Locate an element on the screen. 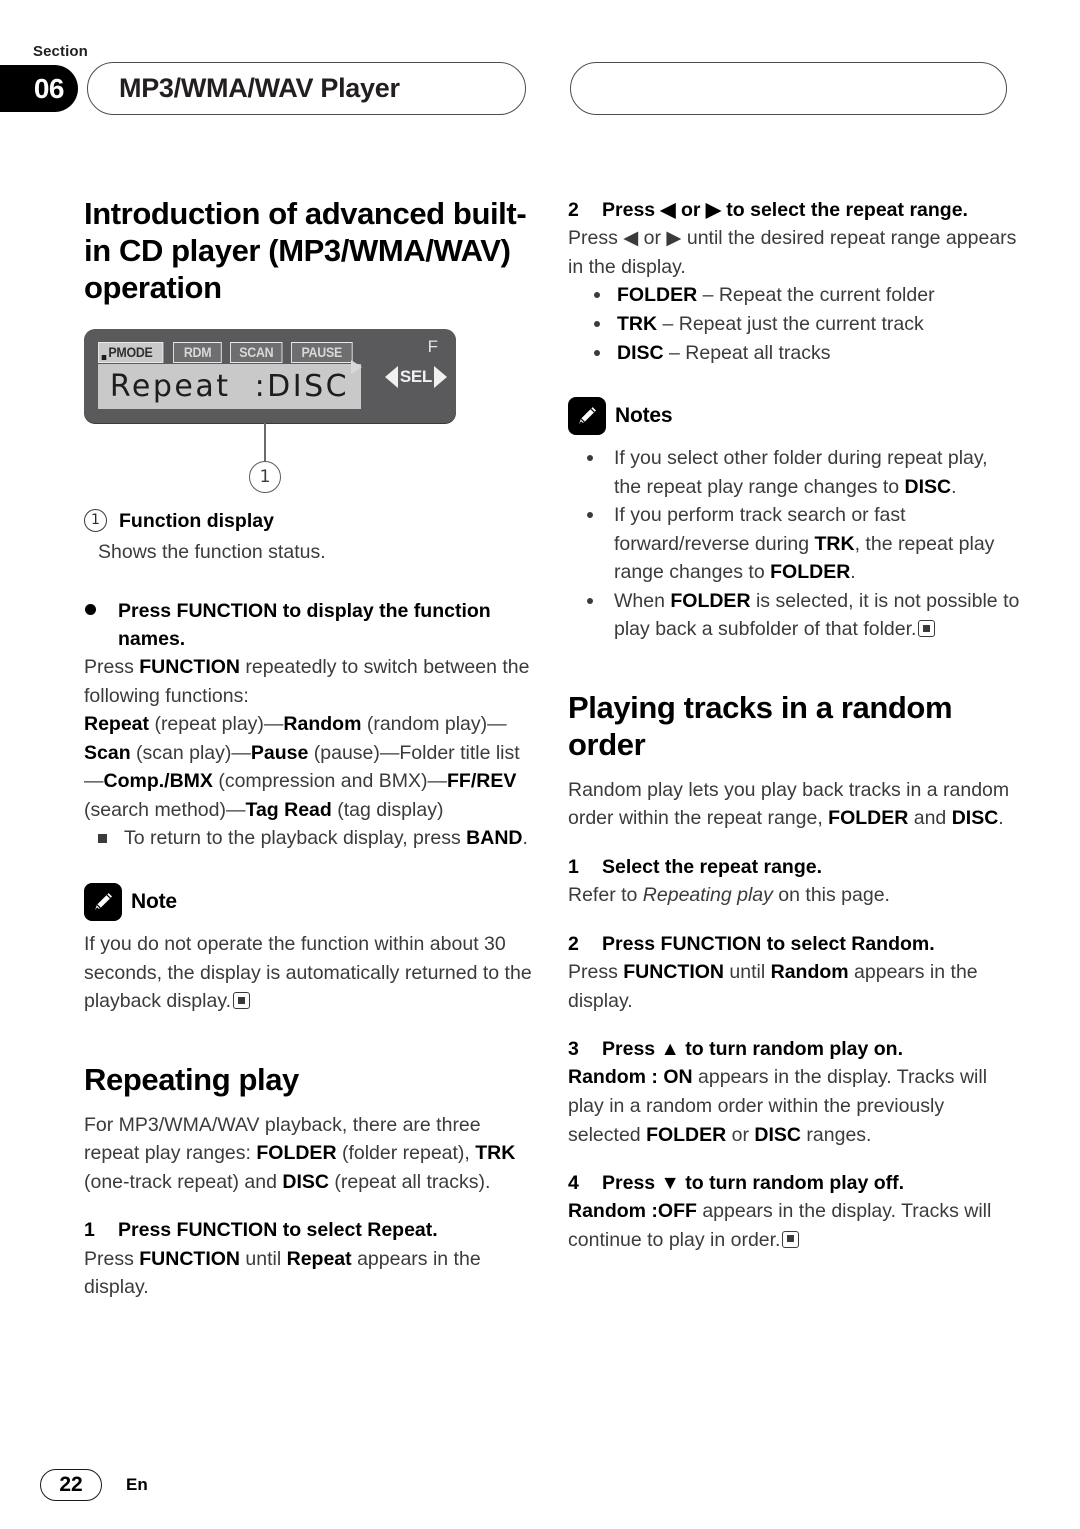 This screenshot has width=1080, height=1529. right-step4-run-0: Random :OFF is located at coordinates (632, 1211).